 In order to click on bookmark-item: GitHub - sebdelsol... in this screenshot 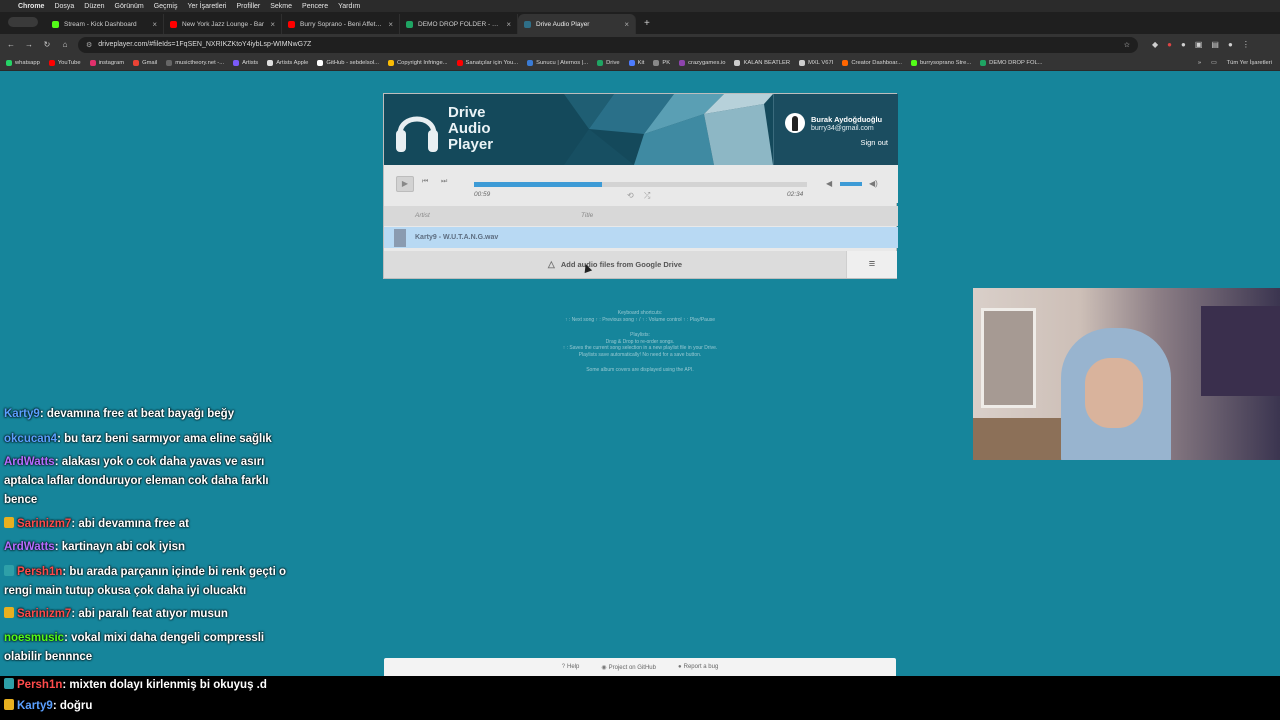, I will do `click(348, 62)`.